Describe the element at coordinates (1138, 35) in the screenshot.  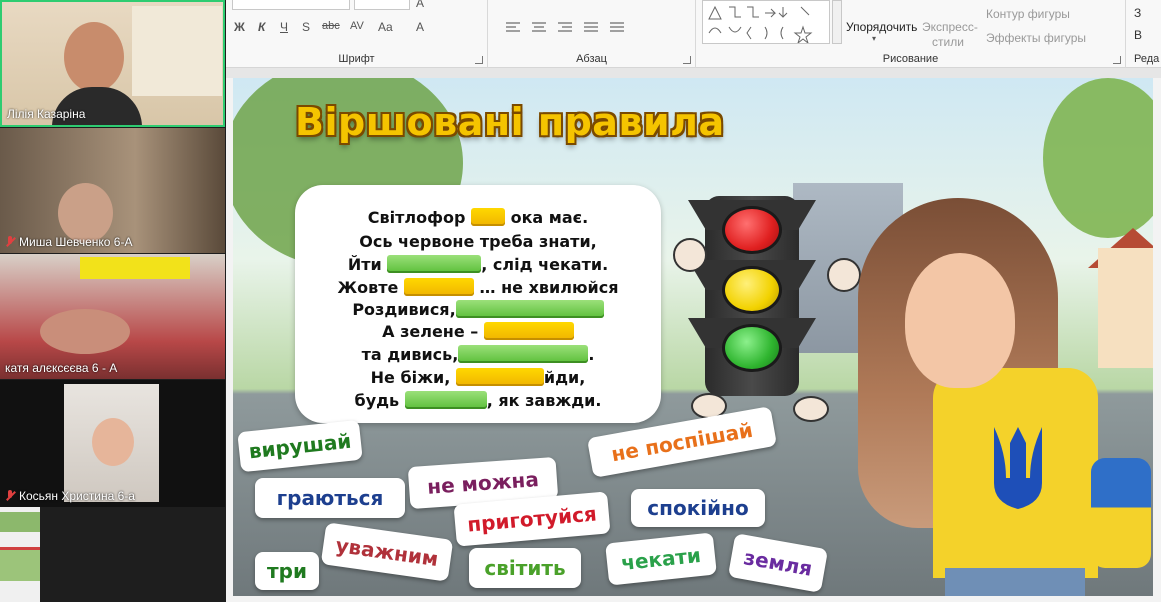
I see `select-button: В` at that location.